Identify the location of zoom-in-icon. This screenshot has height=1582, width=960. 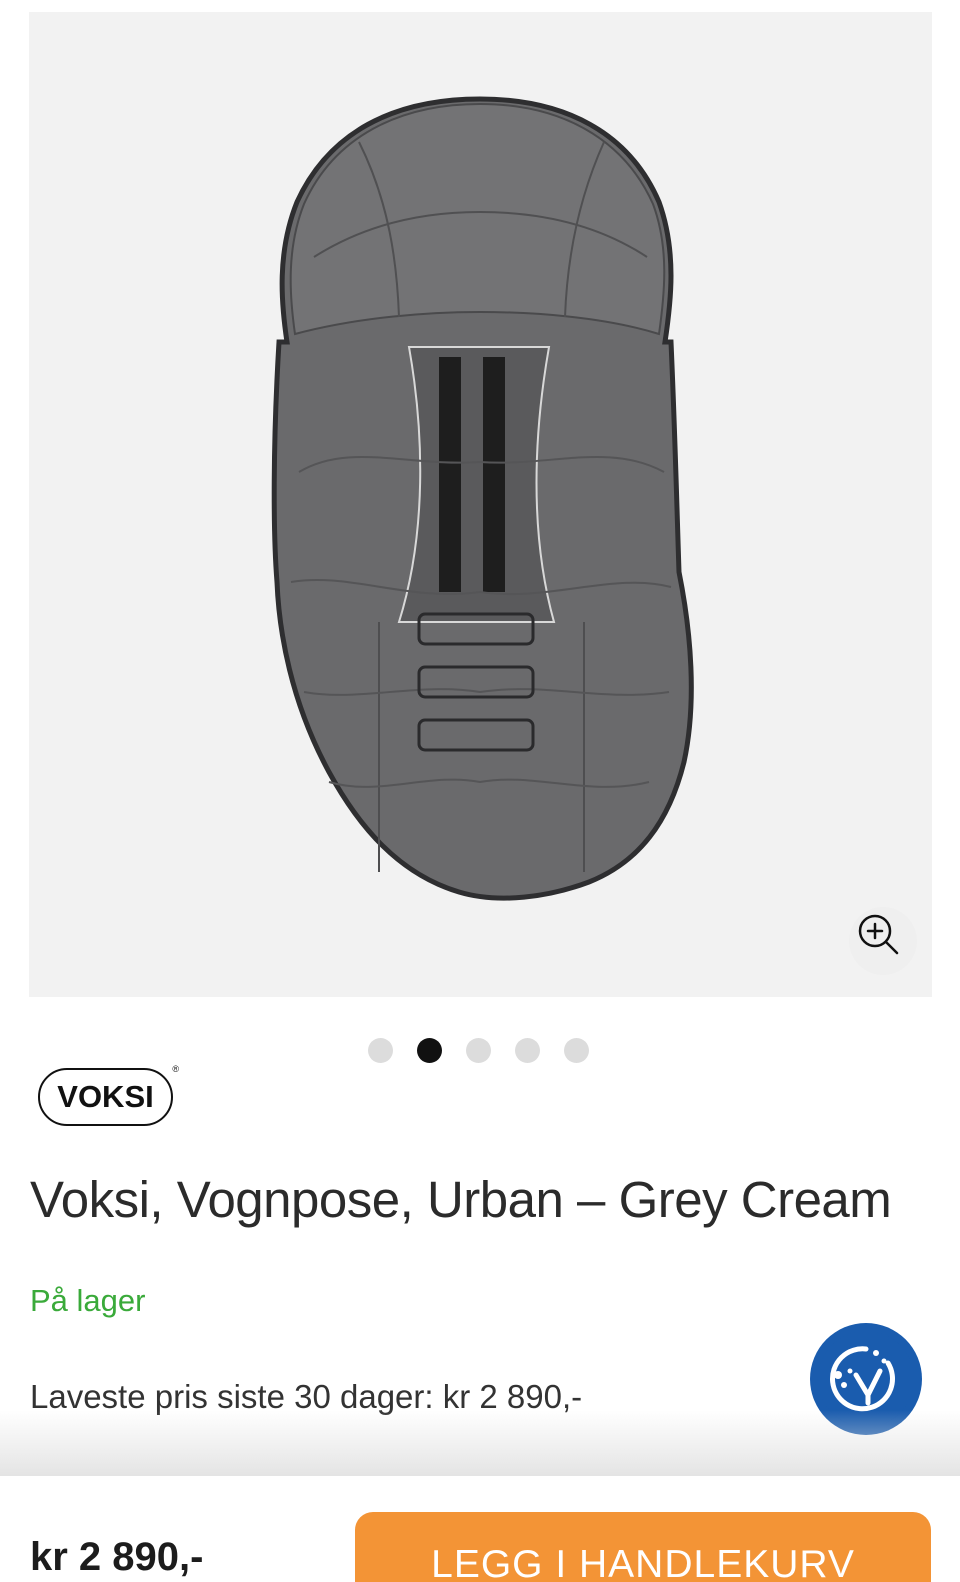
(878, 934).